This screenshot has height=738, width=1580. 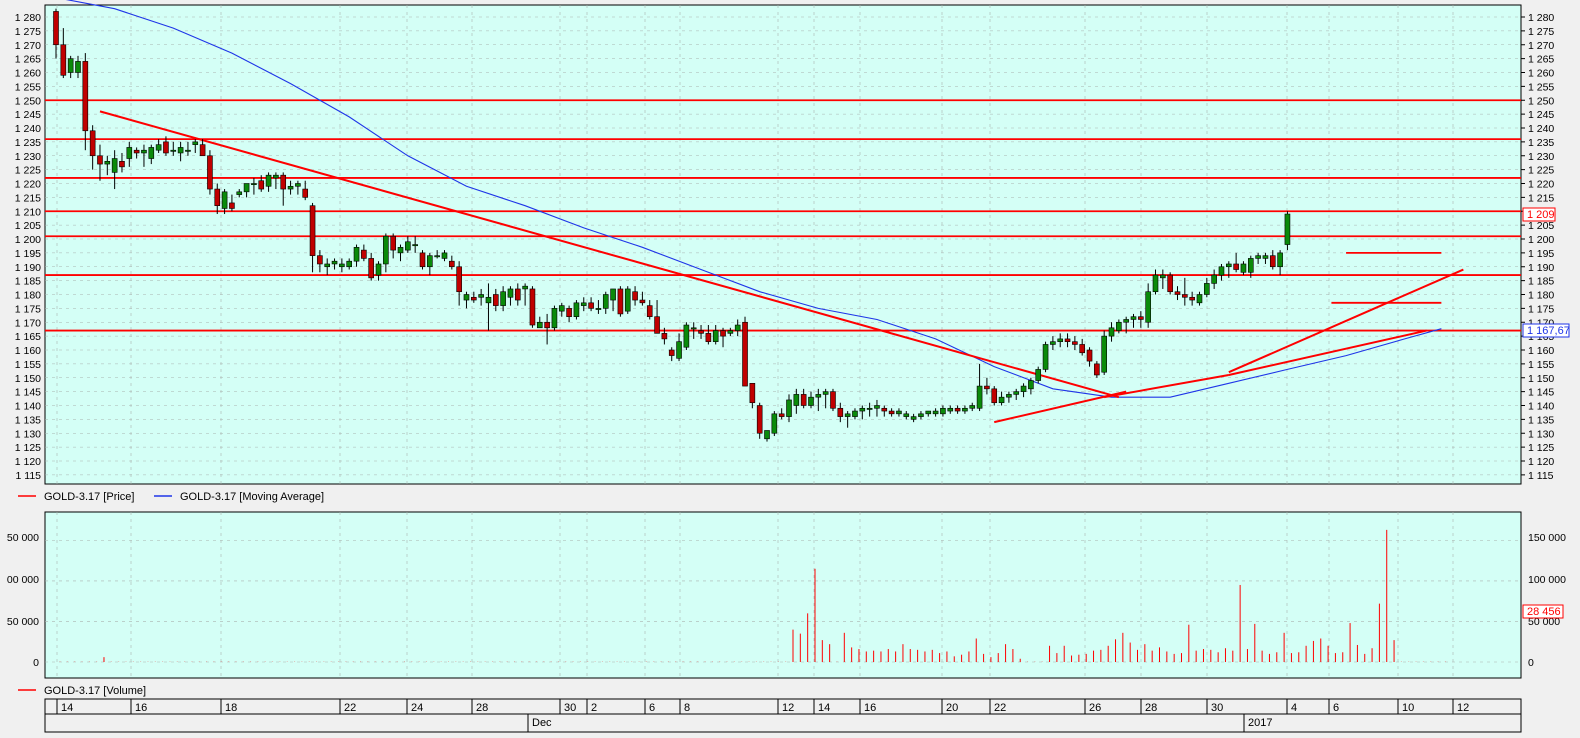 I want to click on price-tick-label: 1 205, so click(x=28, y=226).